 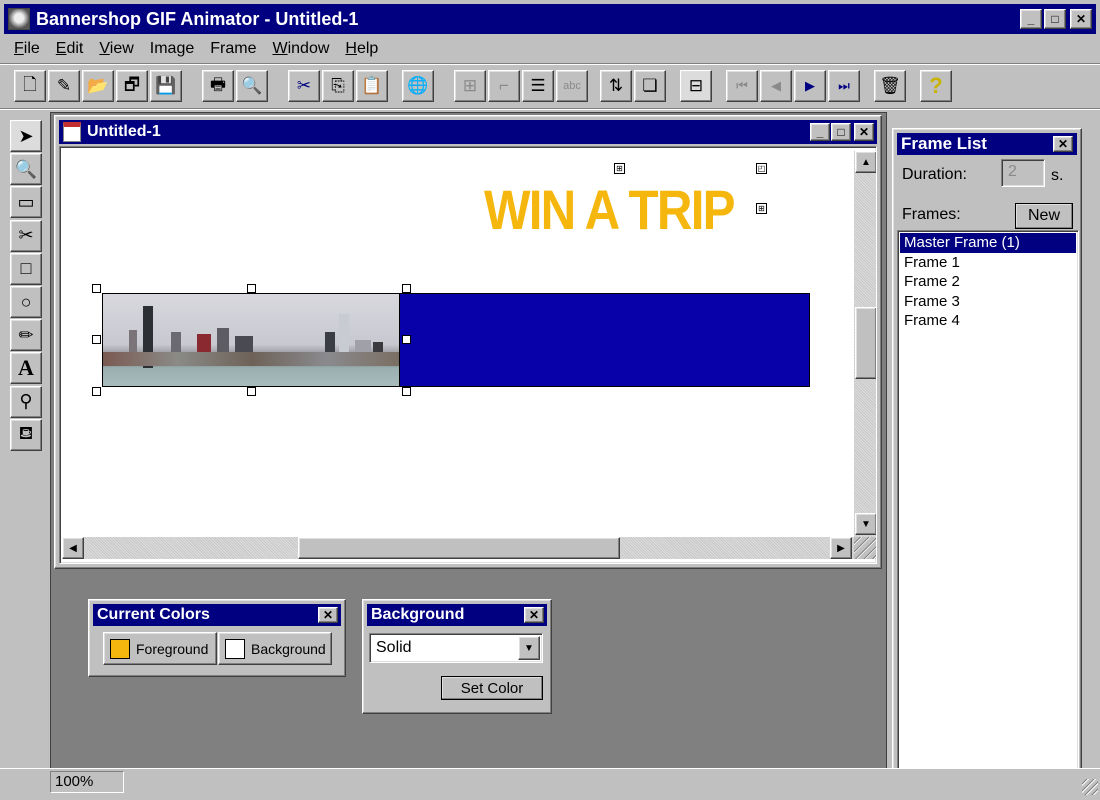 I want to click on vertical-scrollbar: ▲ ▼, so click(x=865, y=346).